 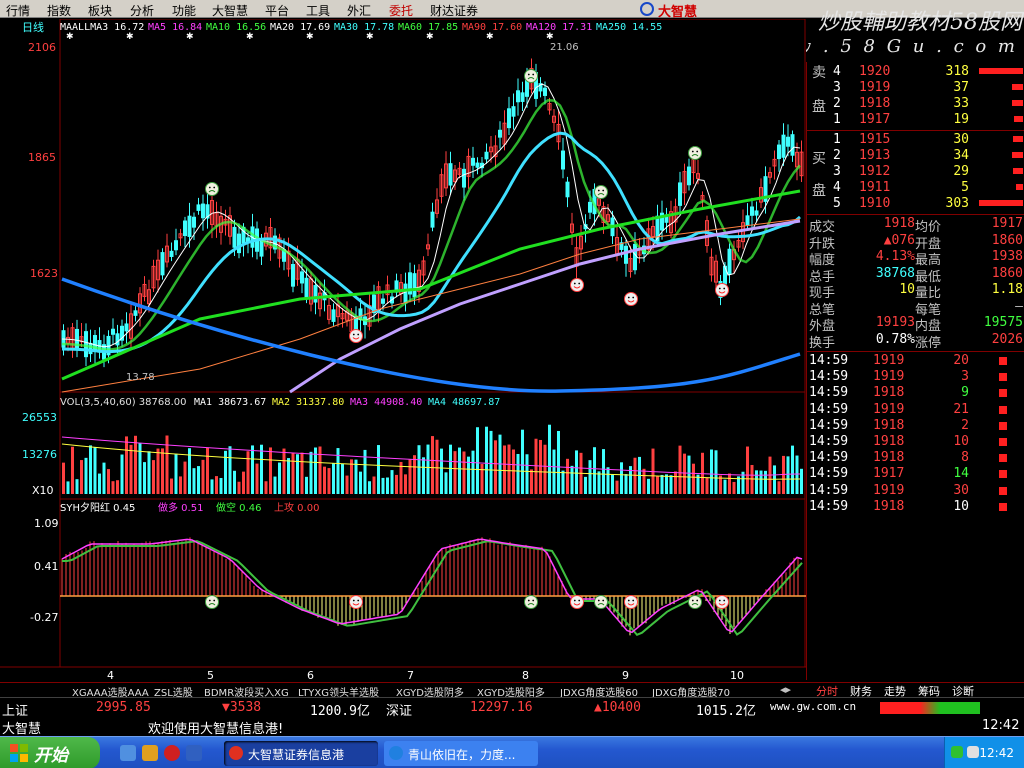 I want to click on menu-item-forex: 外汇, so click(x=359, y=10).